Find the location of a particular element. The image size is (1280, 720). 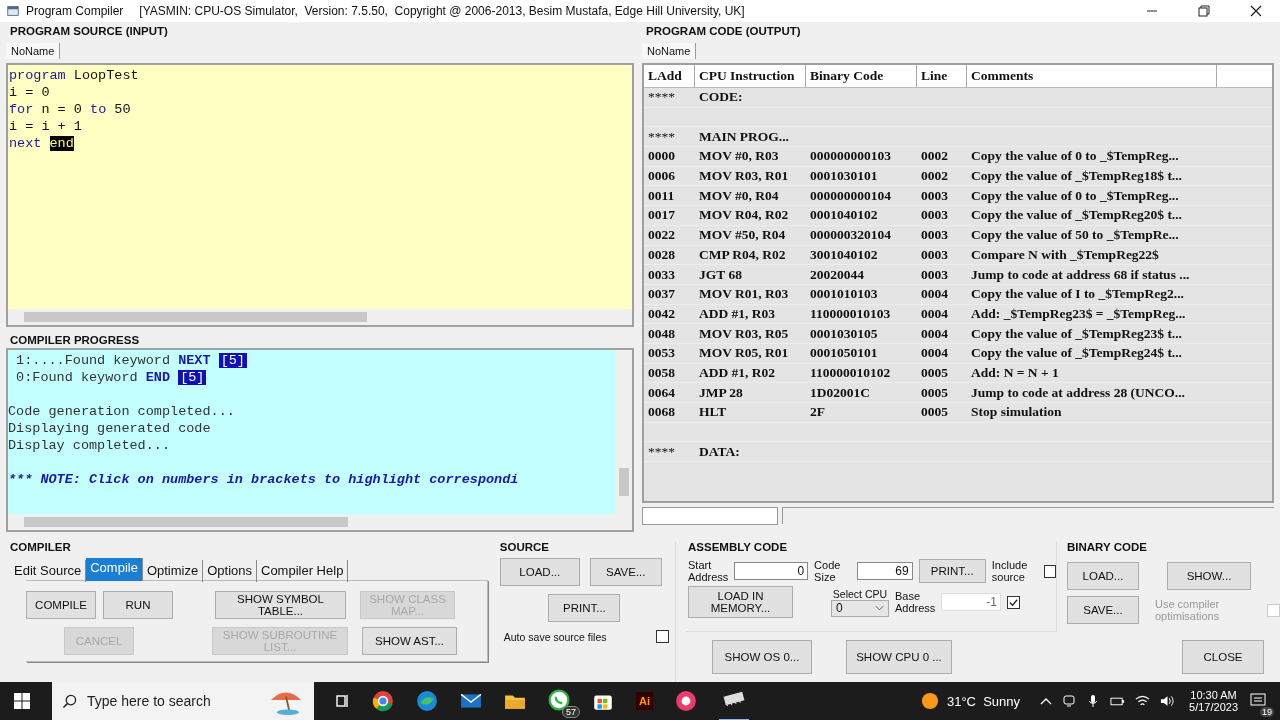

tab: Optimize is located at coordinates (173, 571).